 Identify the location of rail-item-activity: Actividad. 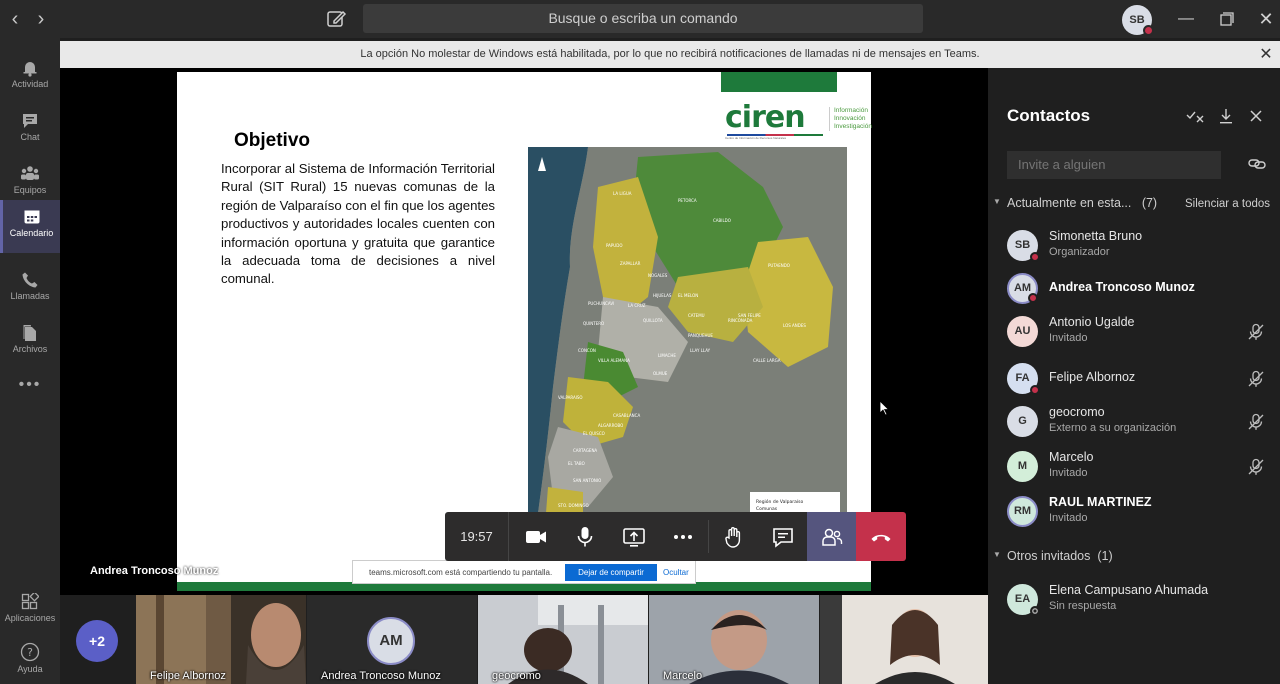
(30, 77).